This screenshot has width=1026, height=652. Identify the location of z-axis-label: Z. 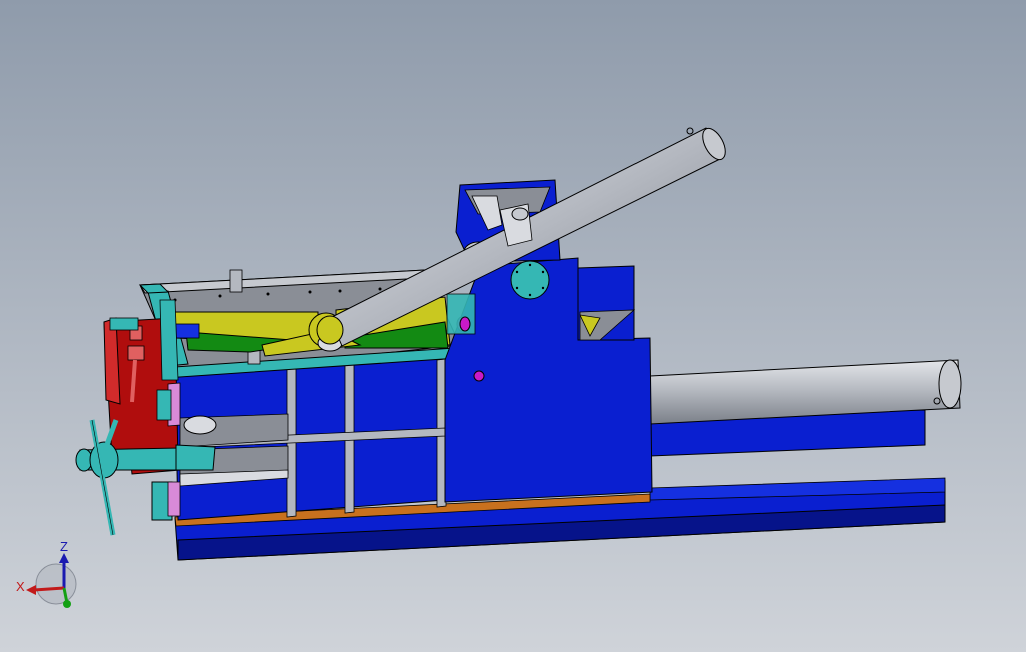
(64, 546).